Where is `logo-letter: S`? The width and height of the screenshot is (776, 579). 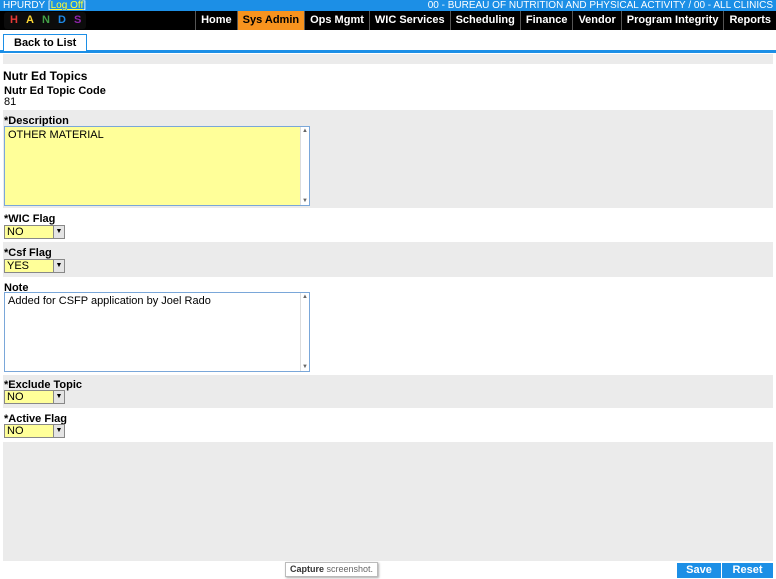
logo-letter: S is located at coordinates (78, 20).